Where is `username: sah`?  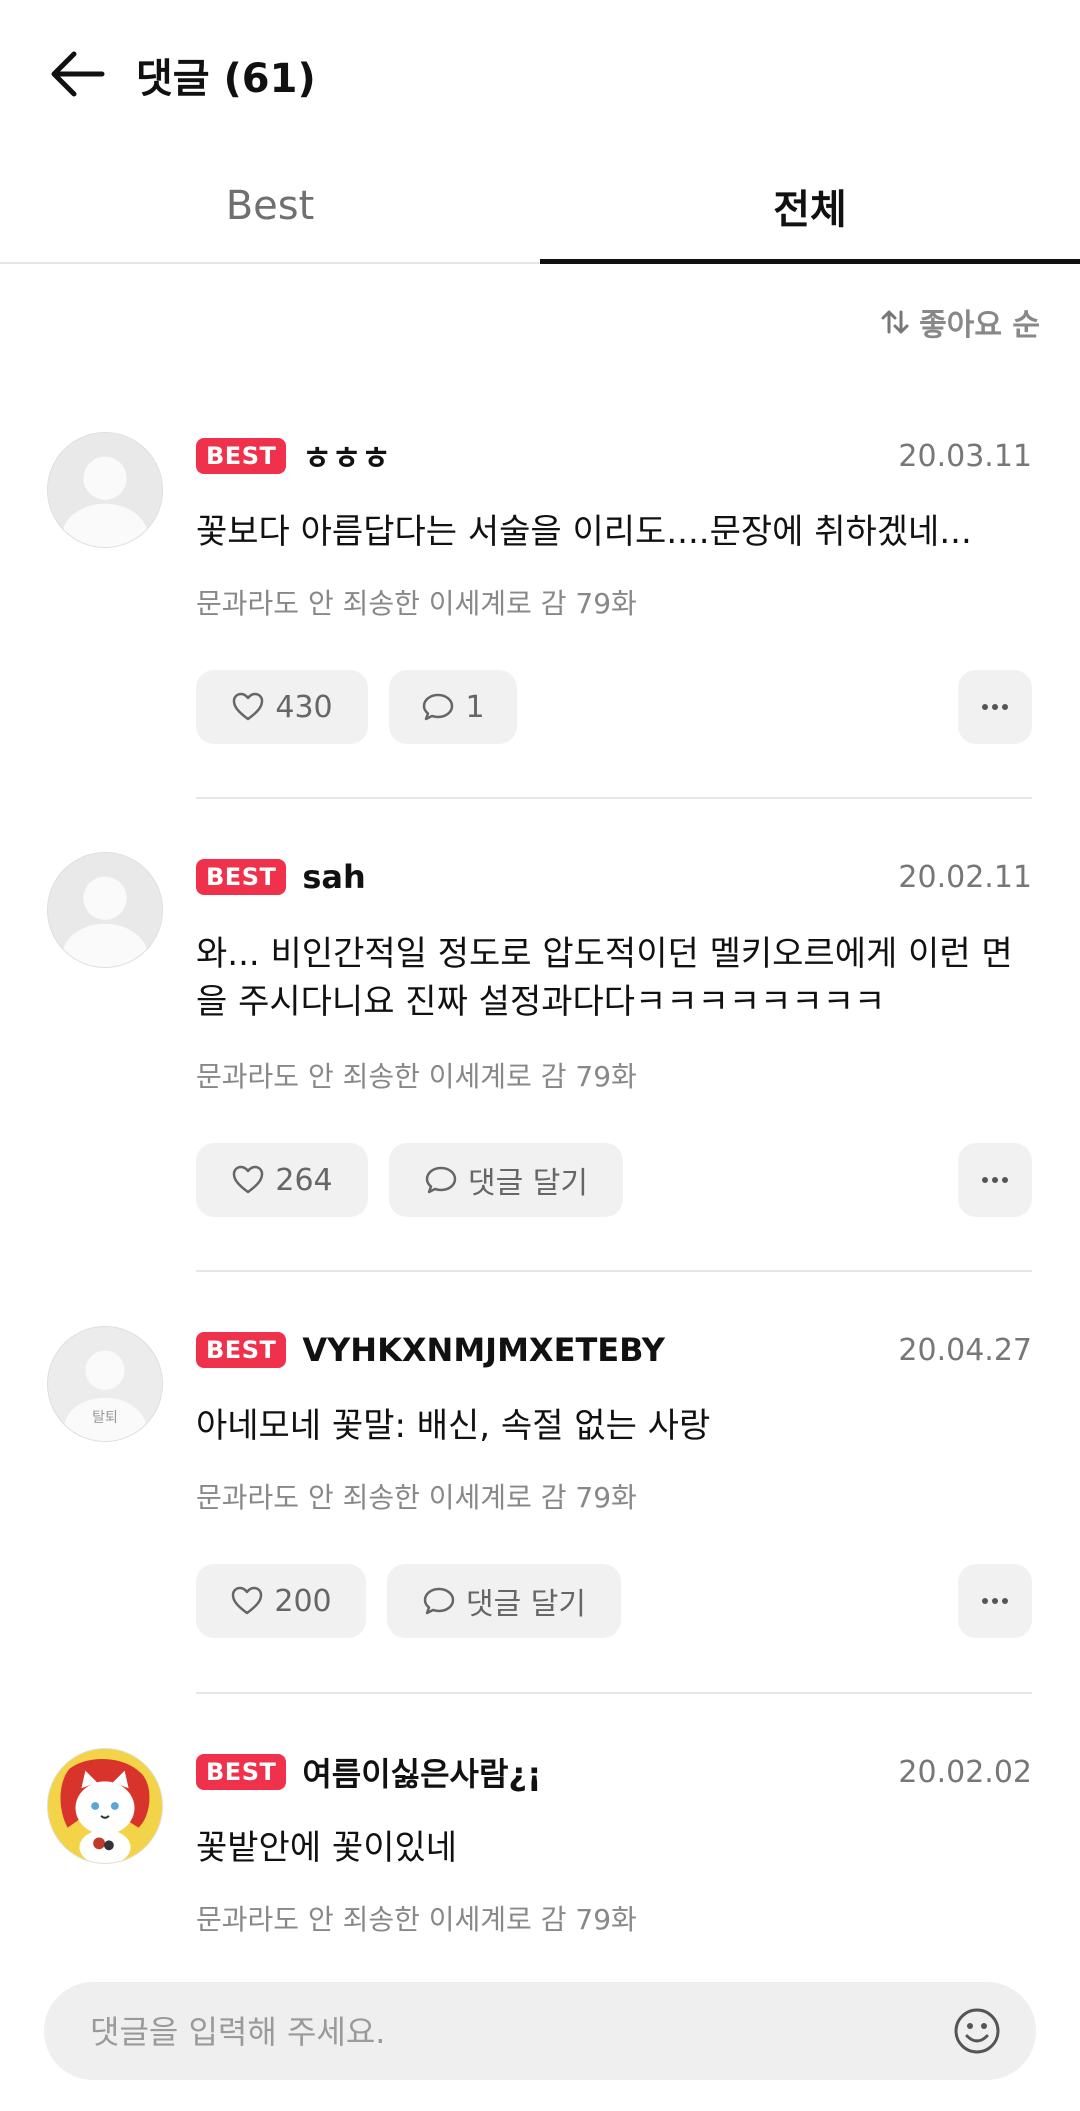 username: sah is located at coordinates (333, 877).